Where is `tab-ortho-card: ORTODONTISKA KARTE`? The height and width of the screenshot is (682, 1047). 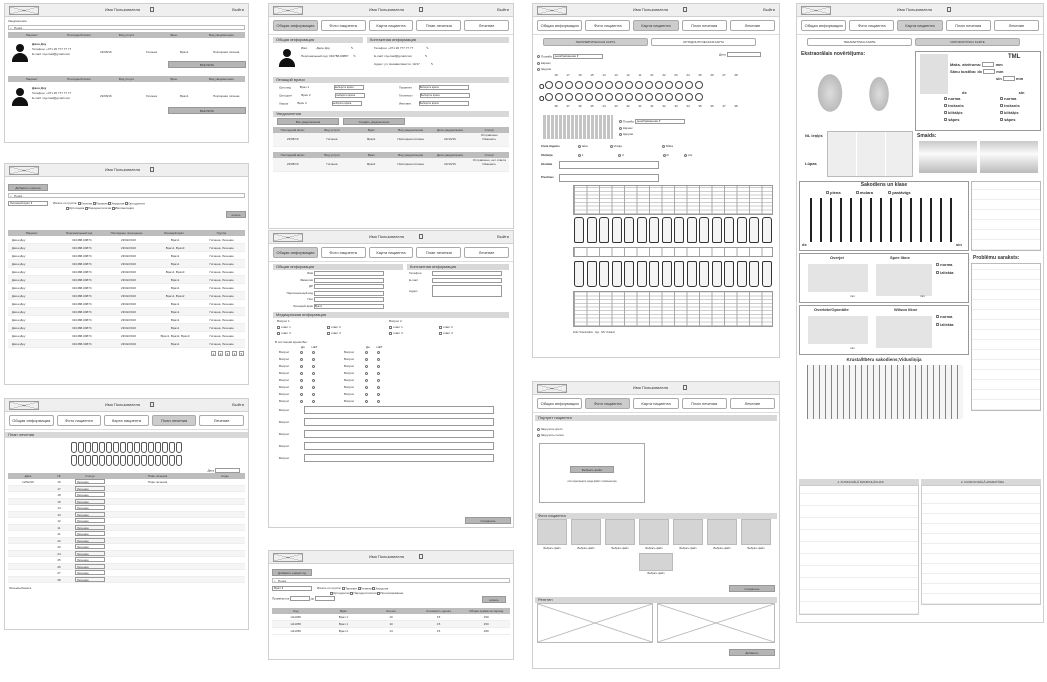 tab-ortho-card: ORTODONTISKA KARTE is located at coordinates (967, 42).